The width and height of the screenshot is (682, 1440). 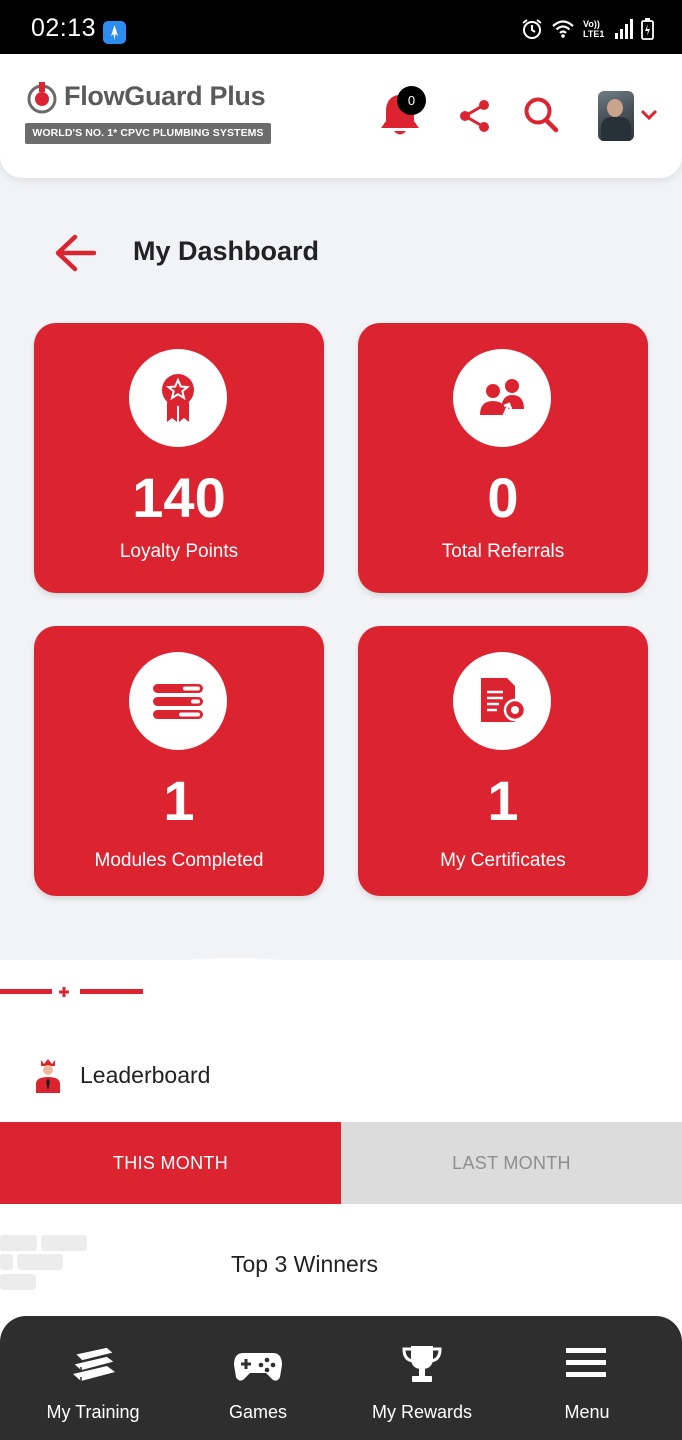 I want to click on nav-menu: Menu, so click(x=587, y=1378).